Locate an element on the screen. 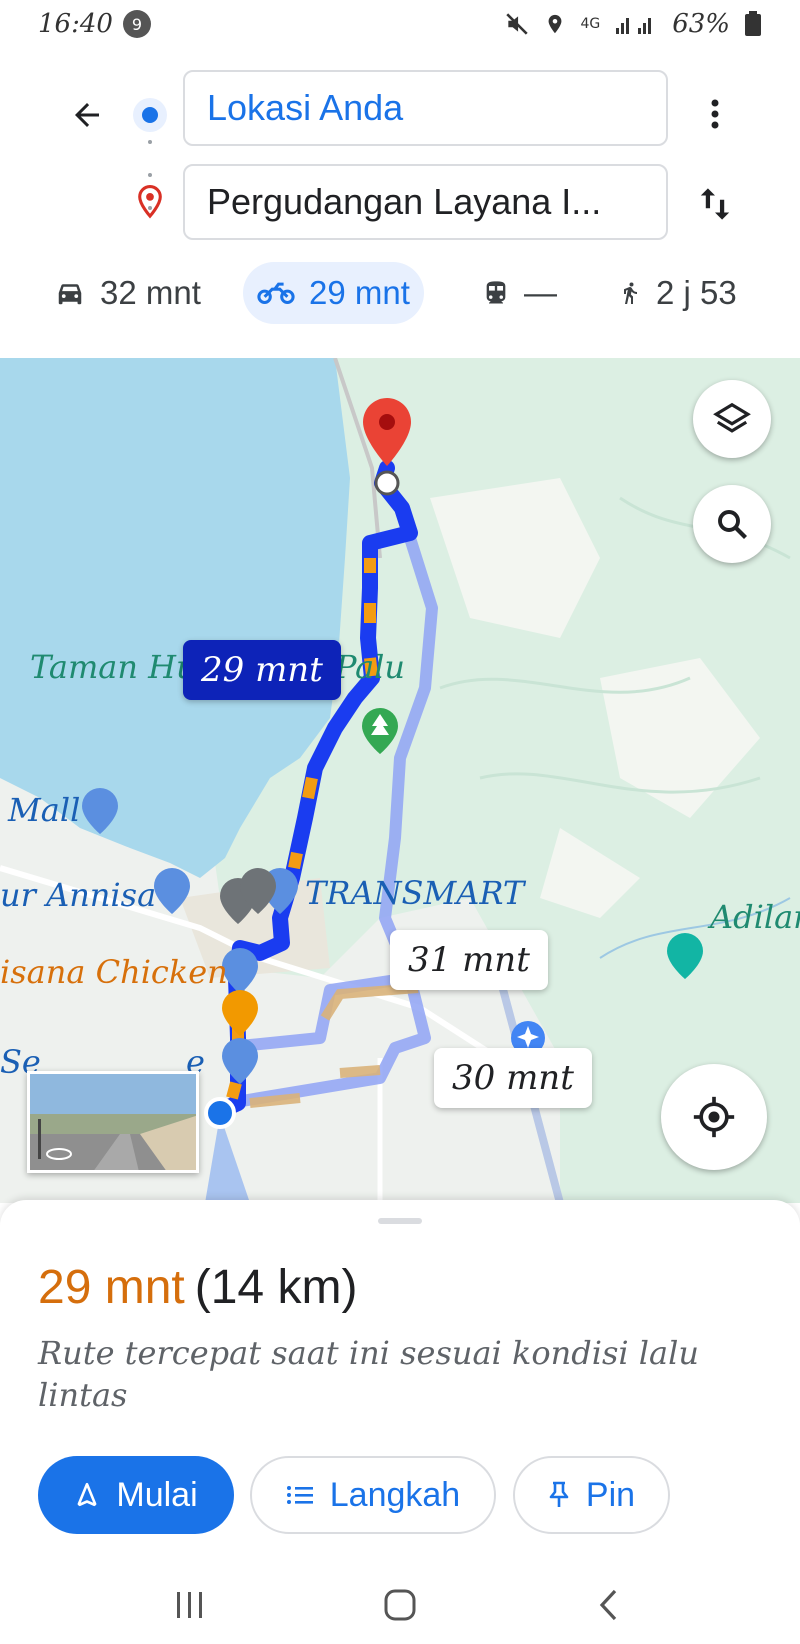 This screenshot has width=800, height=1644. map-label-chicken: isana Chicken is located at coordinates (114, 972).